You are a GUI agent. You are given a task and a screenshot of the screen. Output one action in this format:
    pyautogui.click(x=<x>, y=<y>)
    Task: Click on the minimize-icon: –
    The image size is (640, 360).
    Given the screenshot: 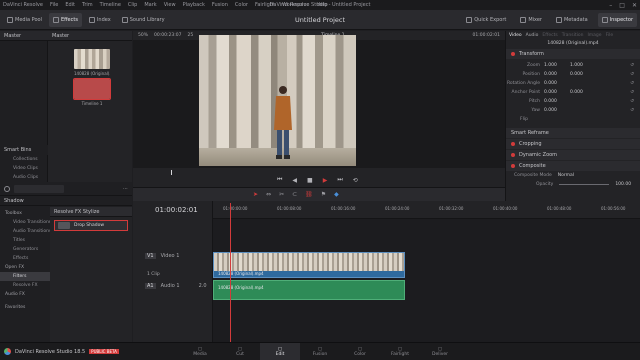 What is the action you would take?
    pyautogui.click(x=610, y=5)
    